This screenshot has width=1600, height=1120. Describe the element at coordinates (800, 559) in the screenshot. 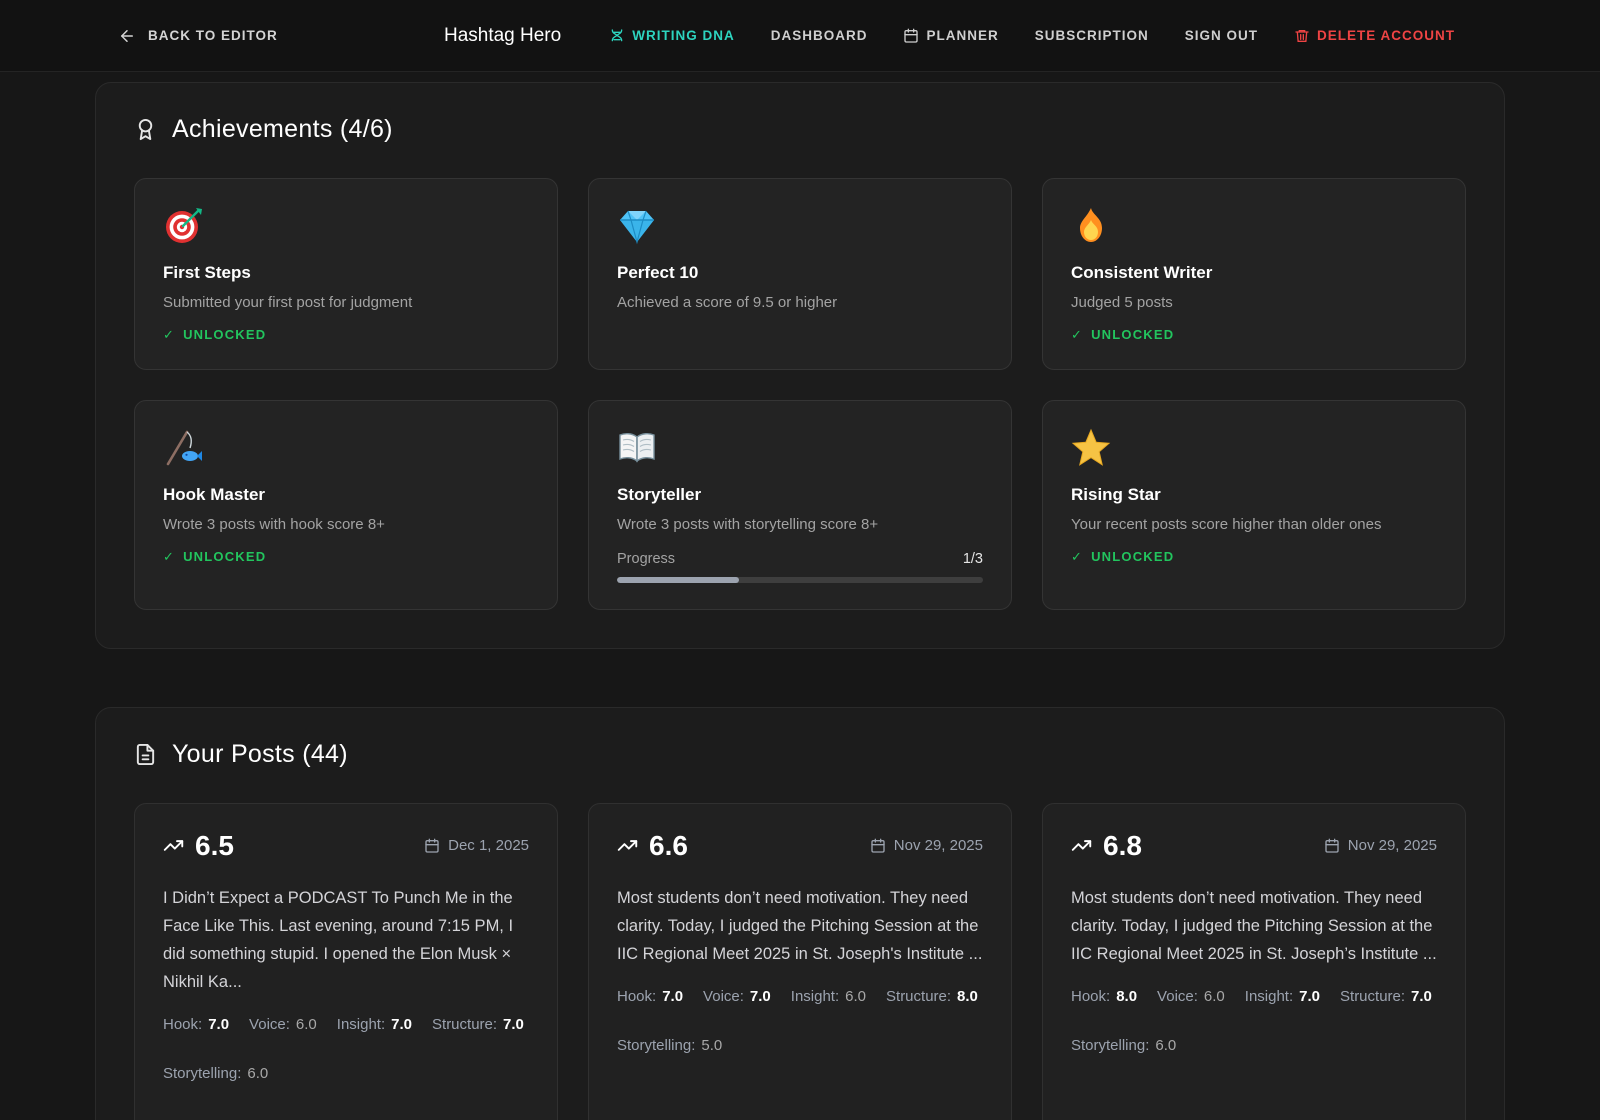

I see `achievement-progress-row: Progress 1/3` at that location.